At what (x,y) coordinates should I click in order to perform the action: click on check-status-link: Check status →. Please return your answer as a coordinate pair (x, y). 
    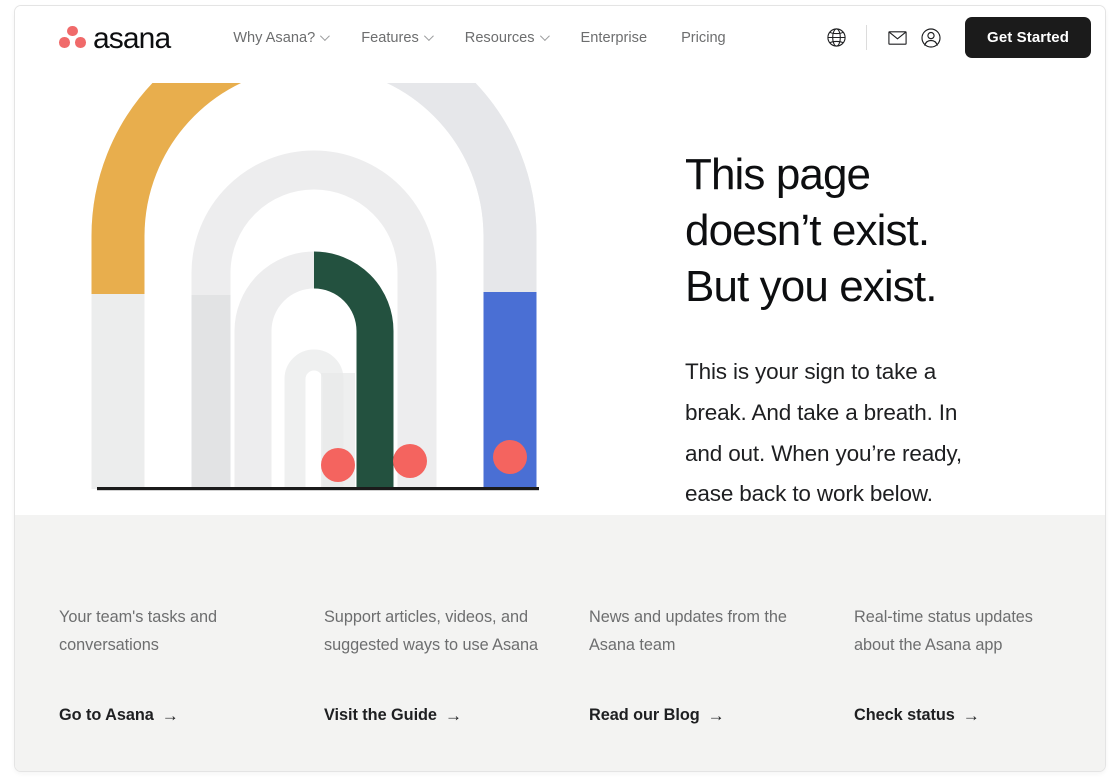
    Looking at the image, I should click on (979, 716).